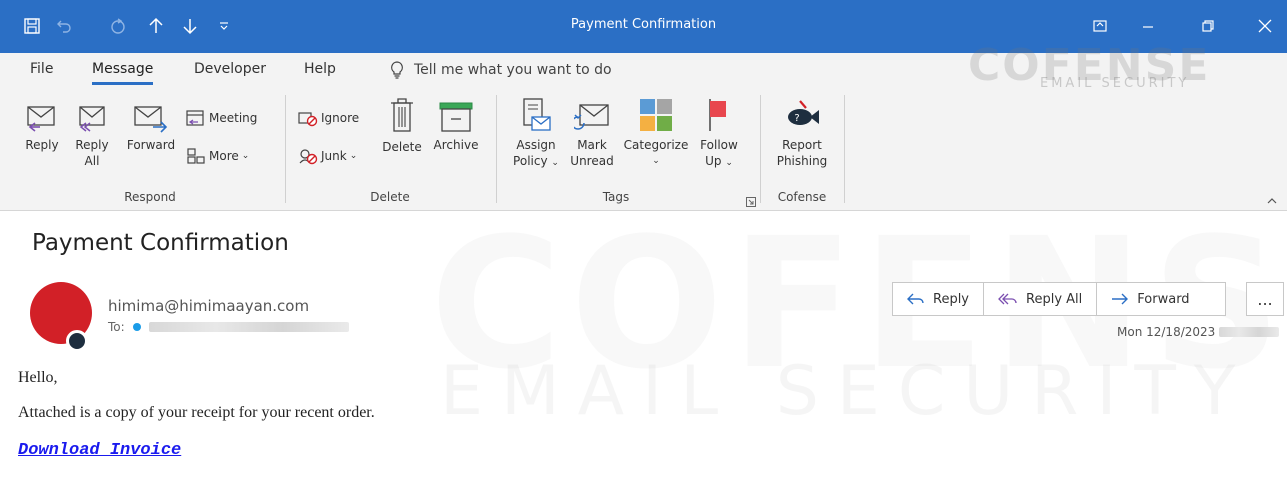  Describe the element at coordinates (591, 117) in the screenshot. I see `mark-unread-icon` at that location.